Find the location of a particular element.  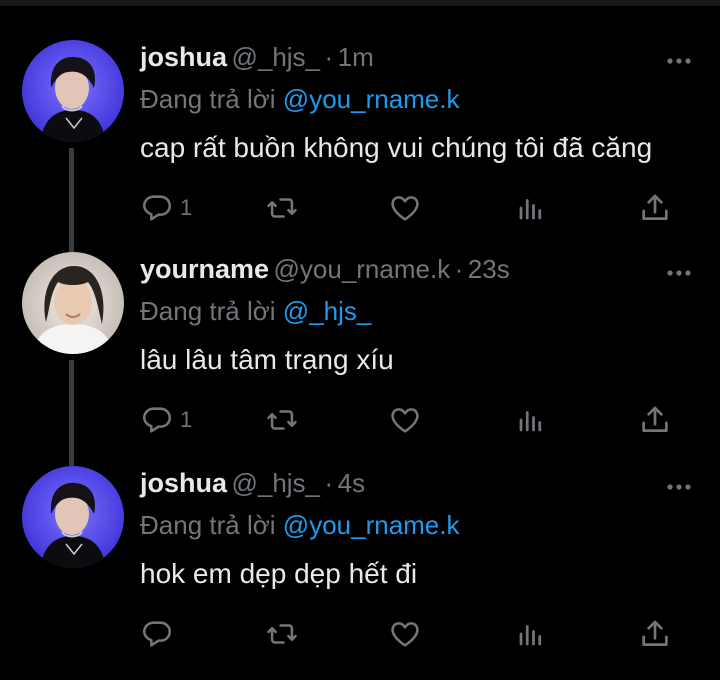

user-handle: @you_rname.k is located at coordinates (362, 269).